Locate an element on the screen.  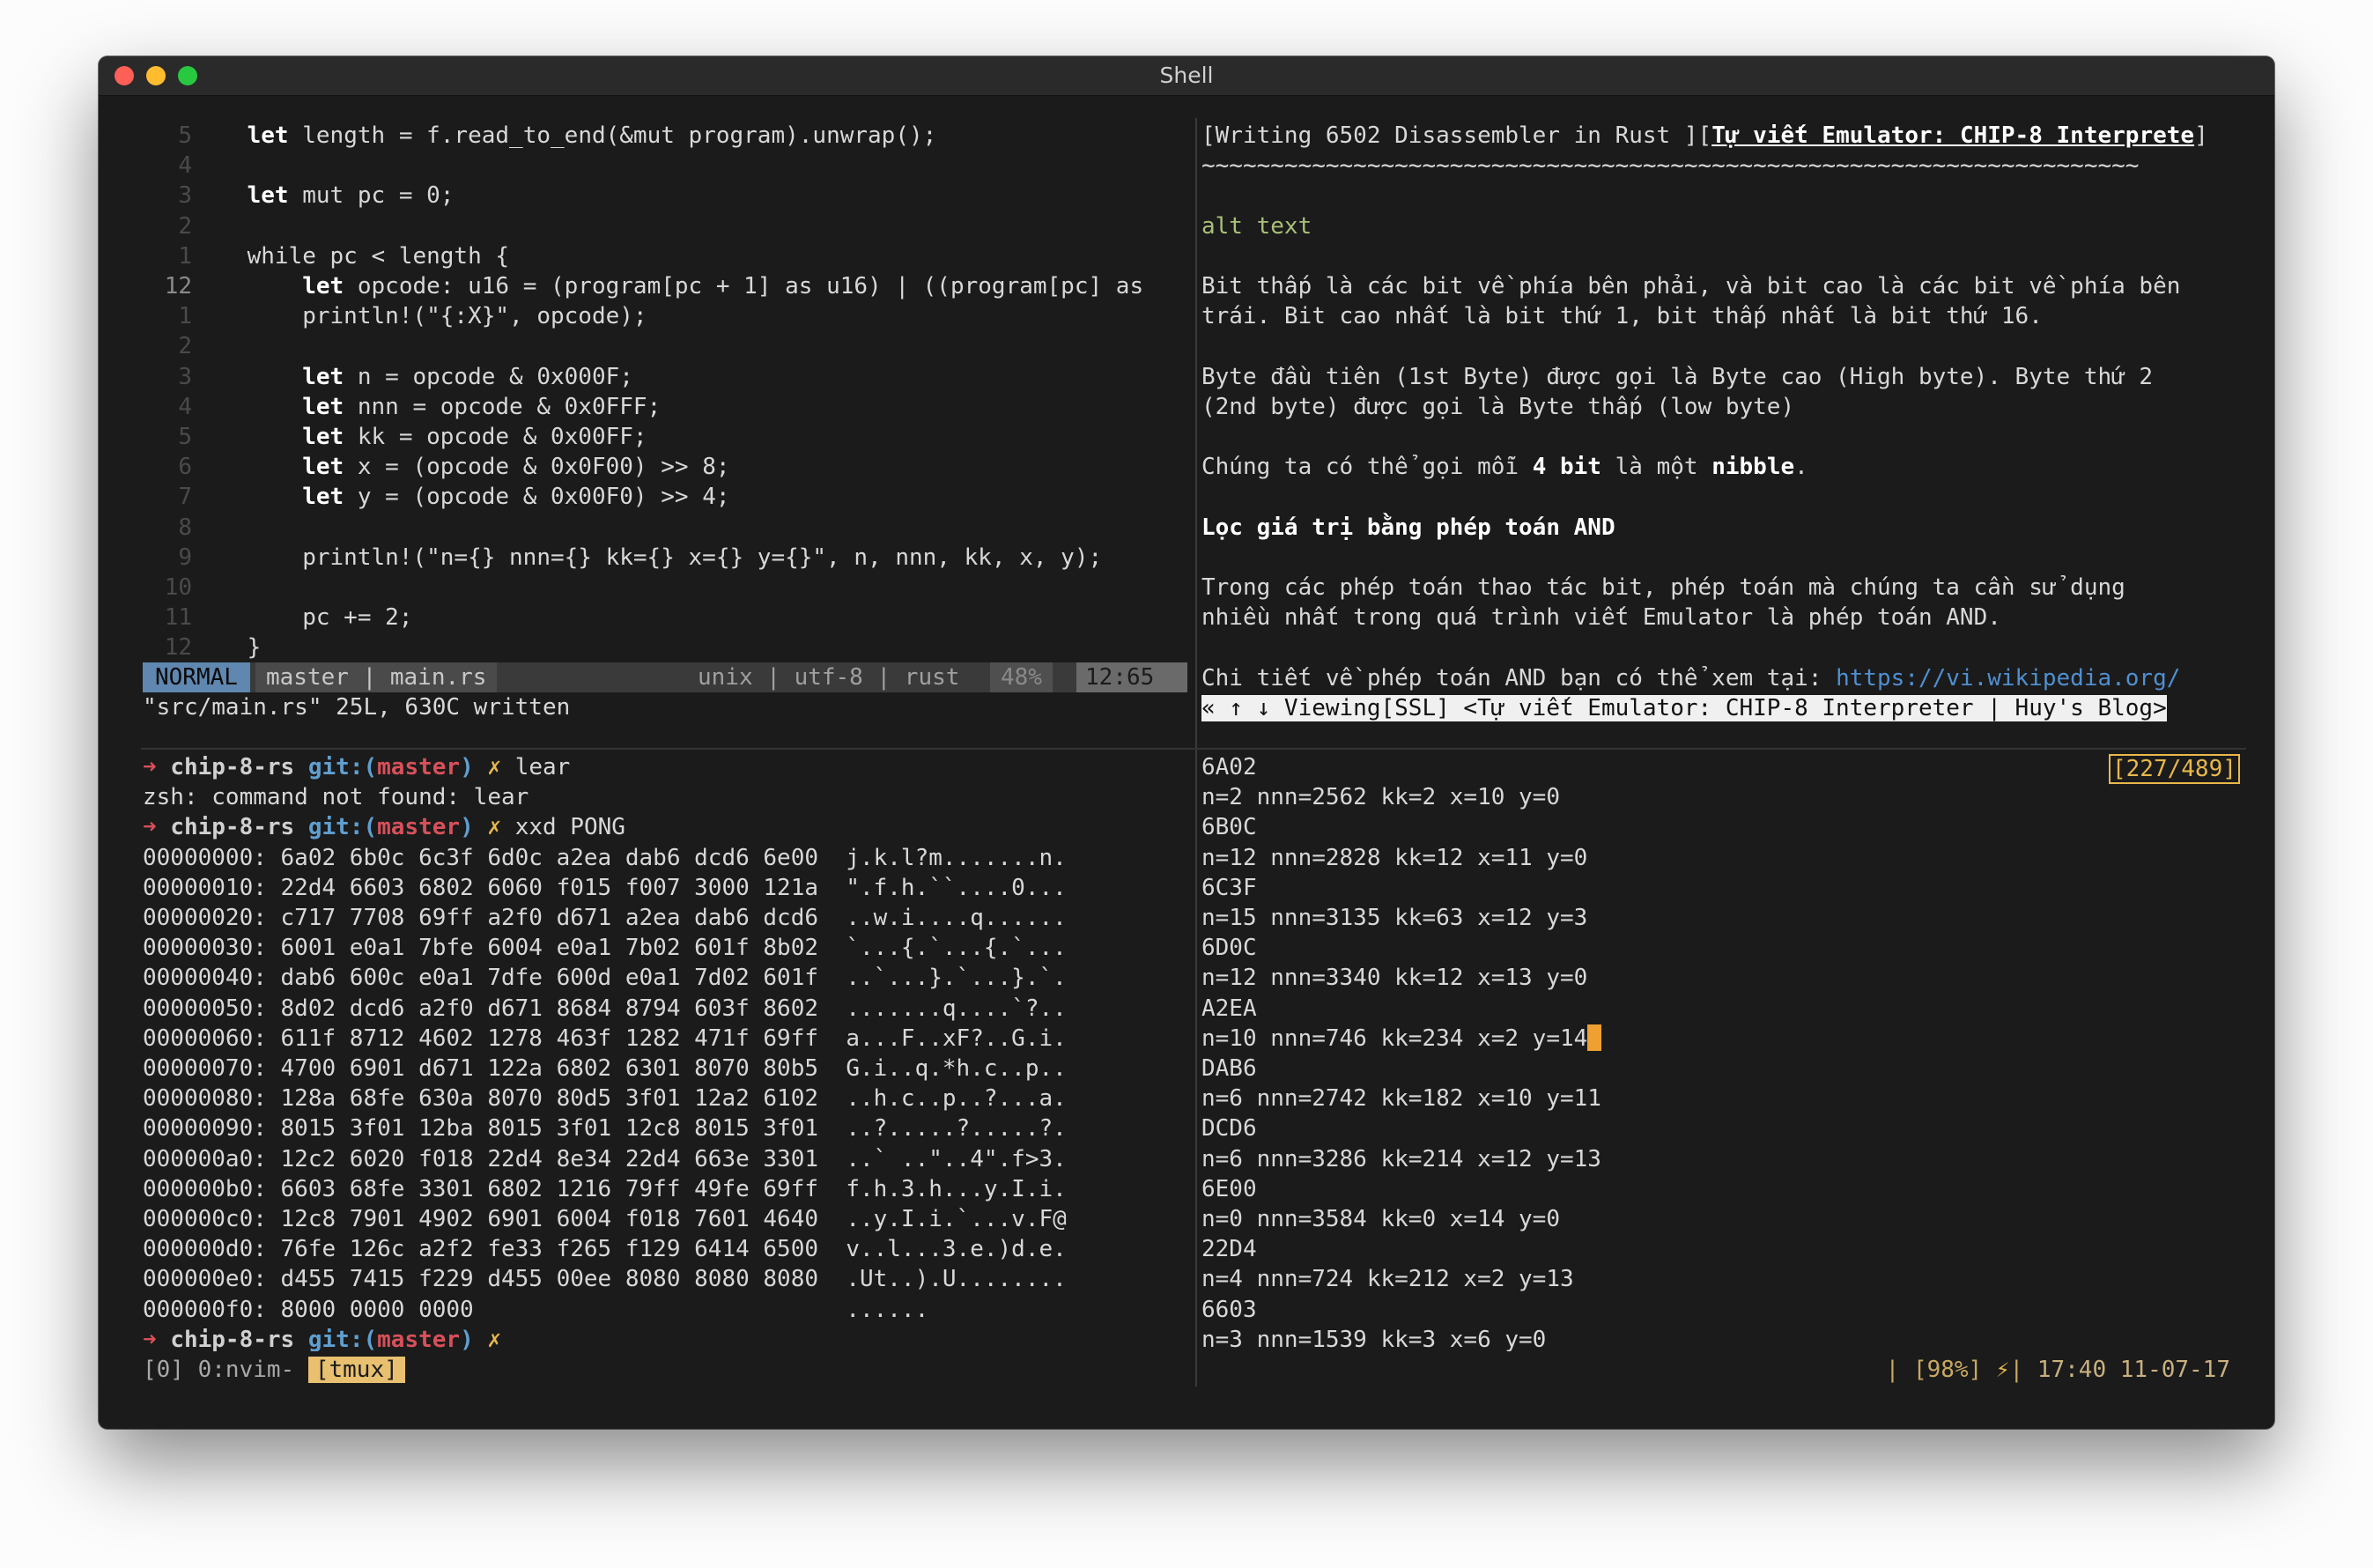
title-bar: Shell is located at coordinates (1186, 76).